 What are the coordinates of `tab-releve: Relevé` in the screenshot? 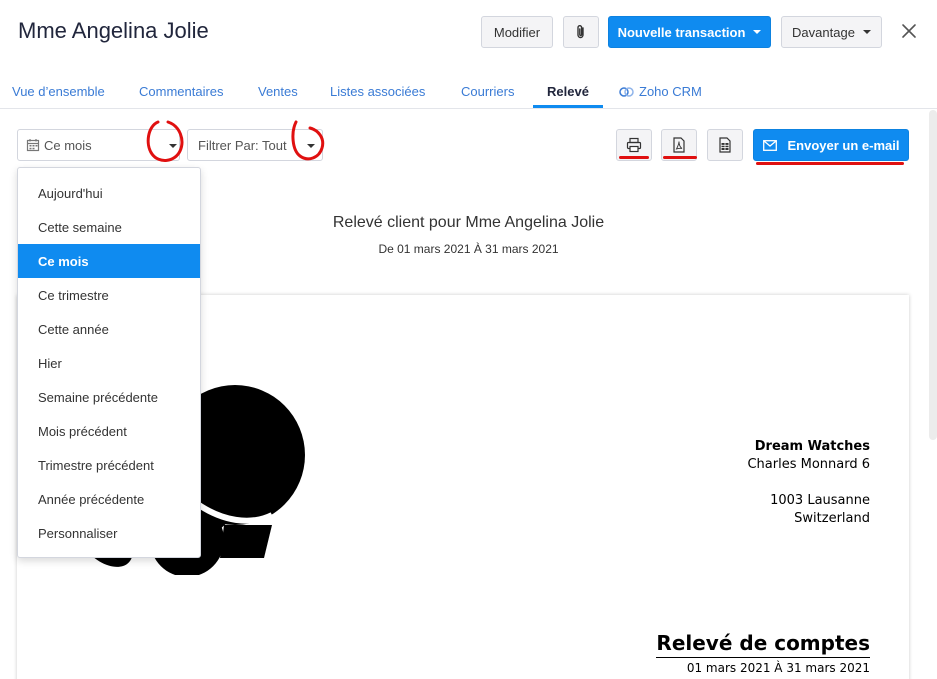 It's located at (568, 91).